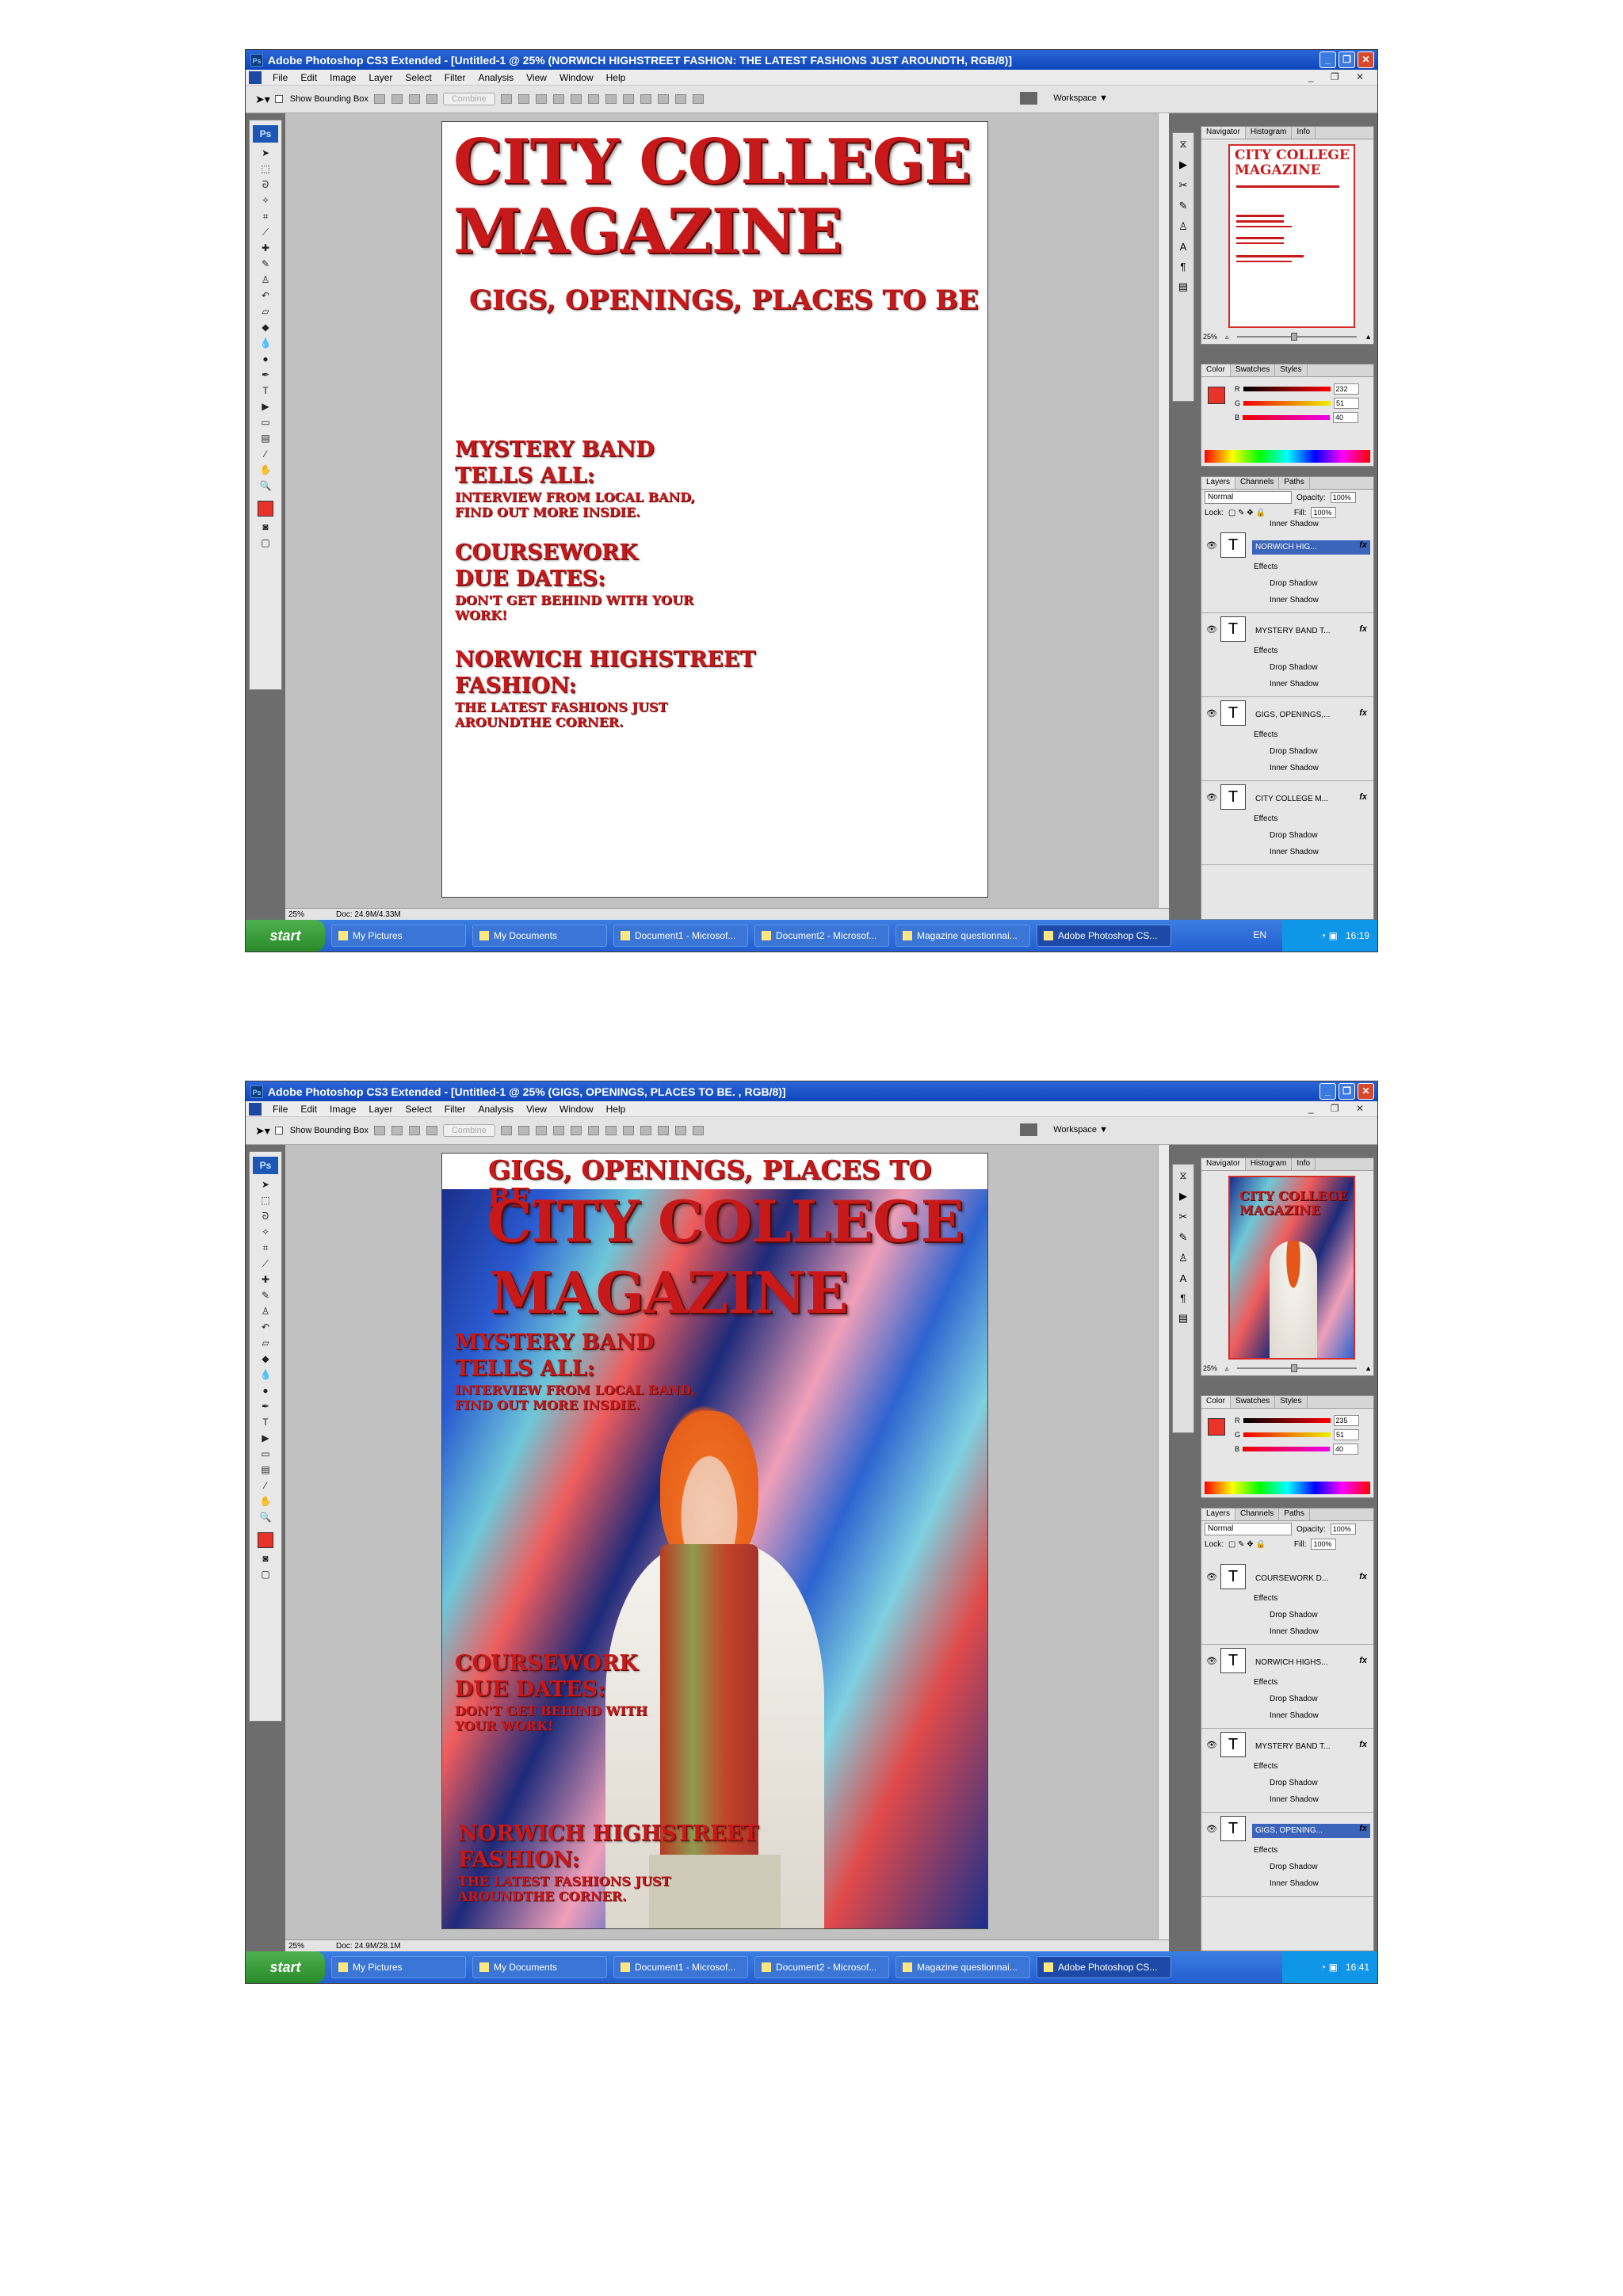  Describe the element at coordinates (1183, 144) in the screenshot. I see `history-icon: ⧖` at that location.